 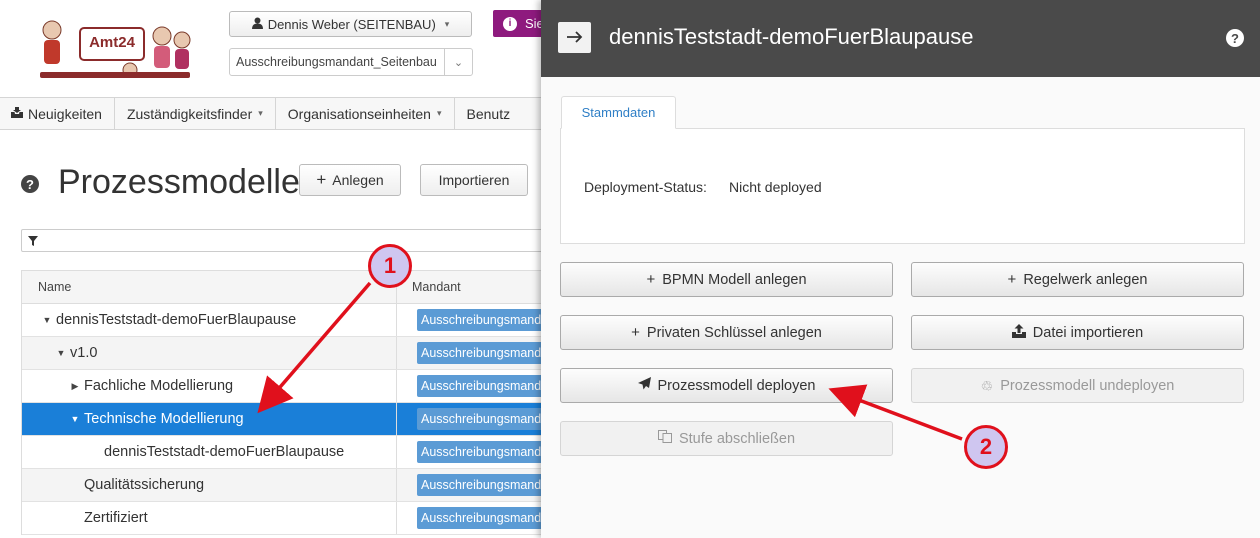 What do you see at coordinates (618, 112) in the screenshot?
I see `tab-stammdaten: Stammdaten` at bounding box center [618, 112].